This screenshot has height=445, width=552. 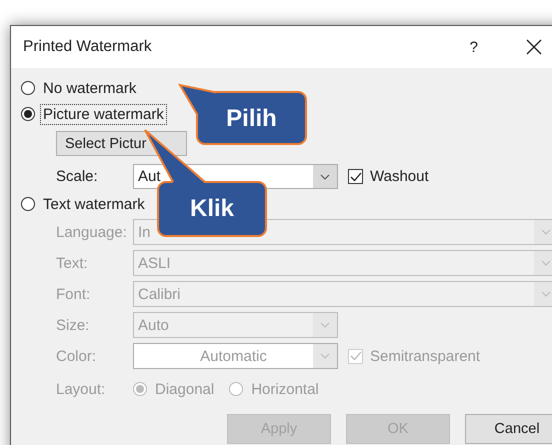 What do you see at coordinates (342, 294) in the screenshot?
I see `dropdown: Calibri` at bounding box center [342, 294].